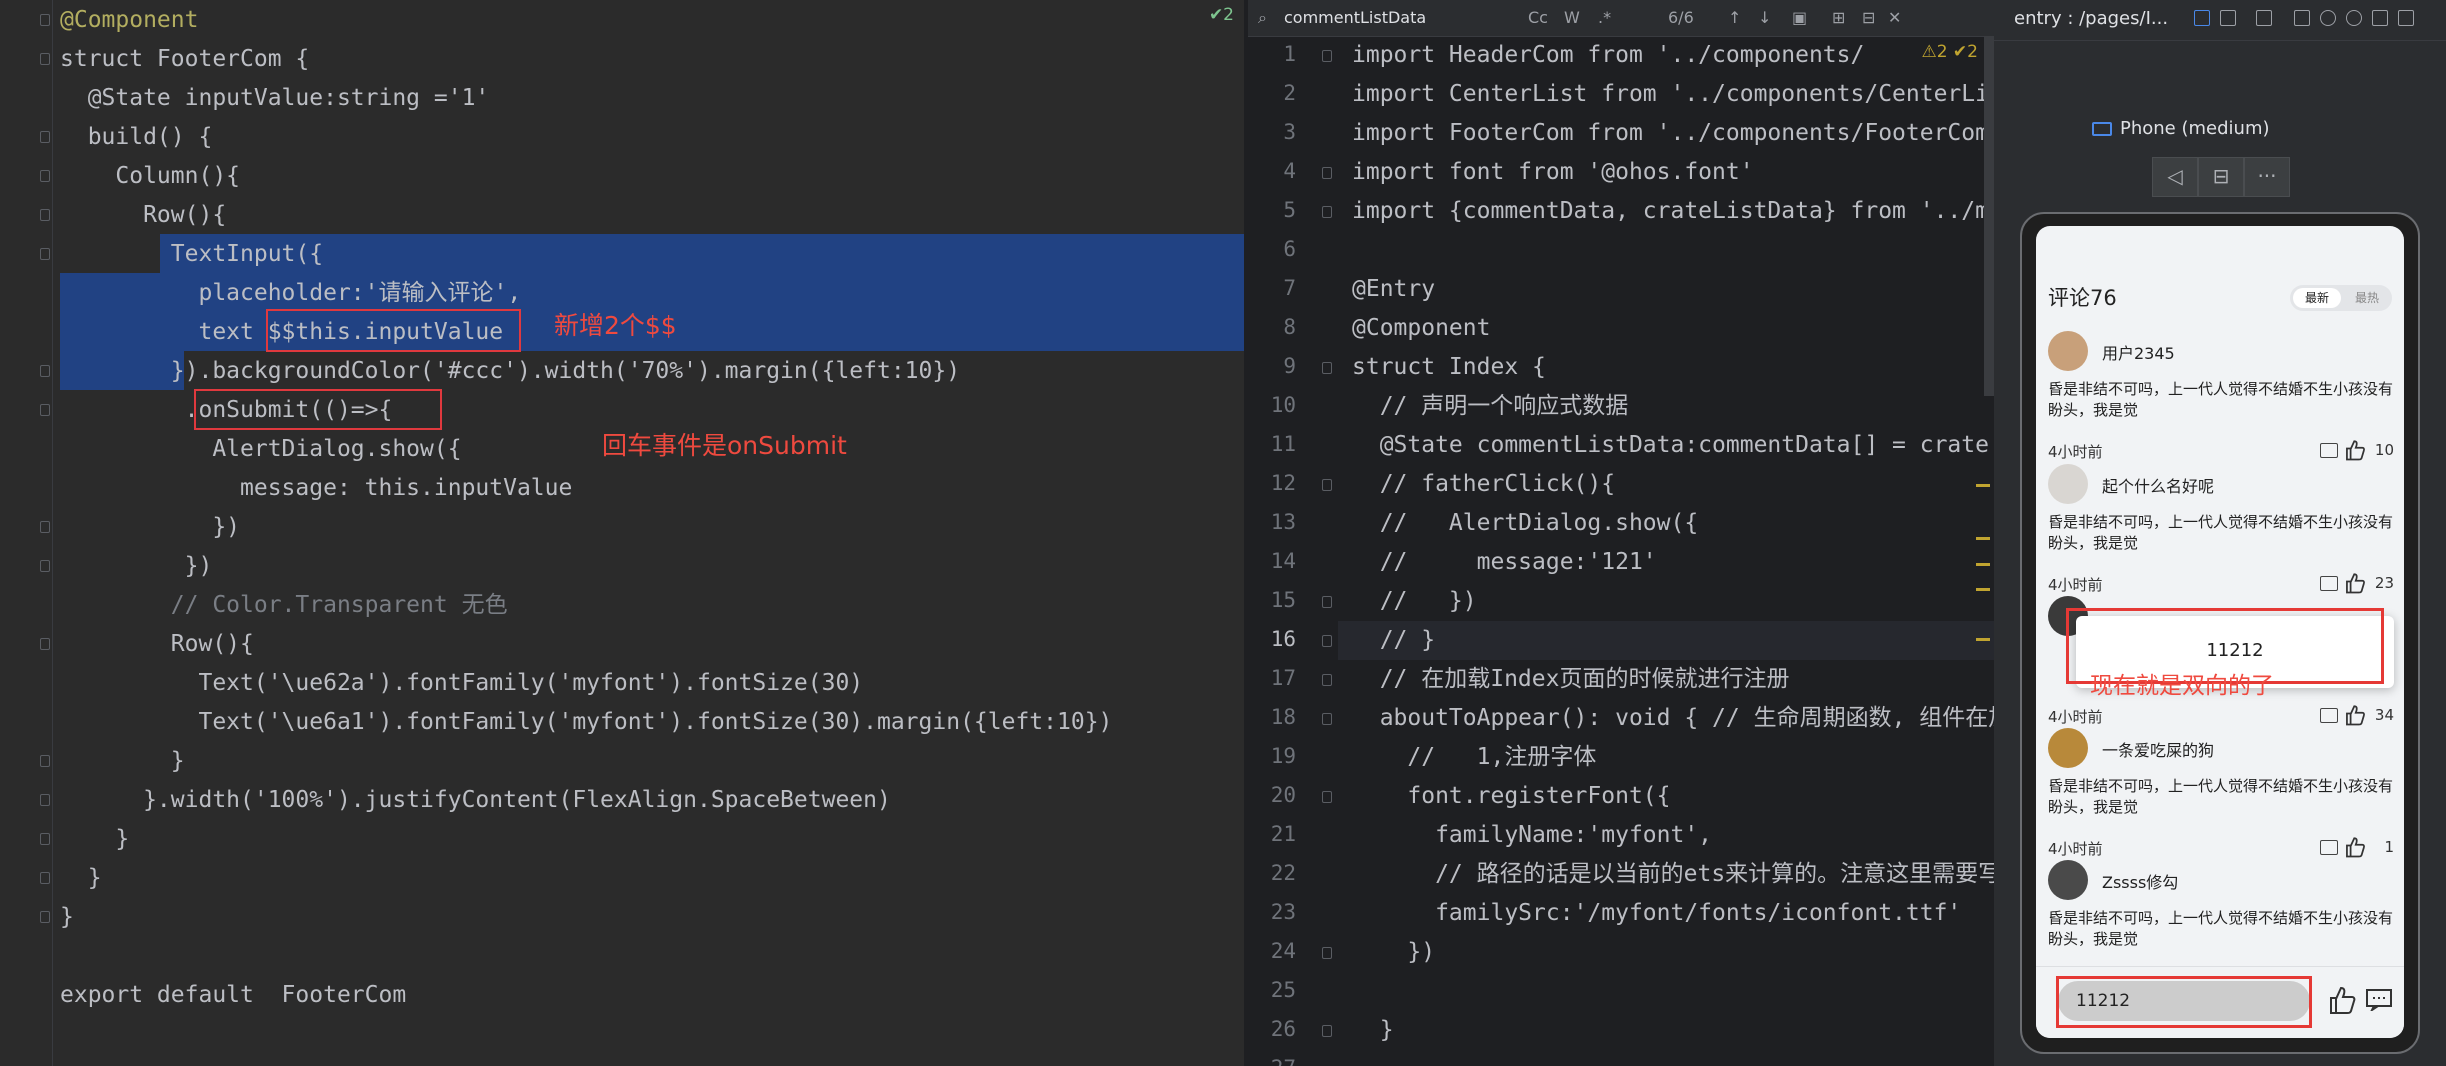 This screenshot has height=1066, width=2446. Describe the element at coordinates (2380, 18) in the screenshot. I see `settings-icon` at that location.